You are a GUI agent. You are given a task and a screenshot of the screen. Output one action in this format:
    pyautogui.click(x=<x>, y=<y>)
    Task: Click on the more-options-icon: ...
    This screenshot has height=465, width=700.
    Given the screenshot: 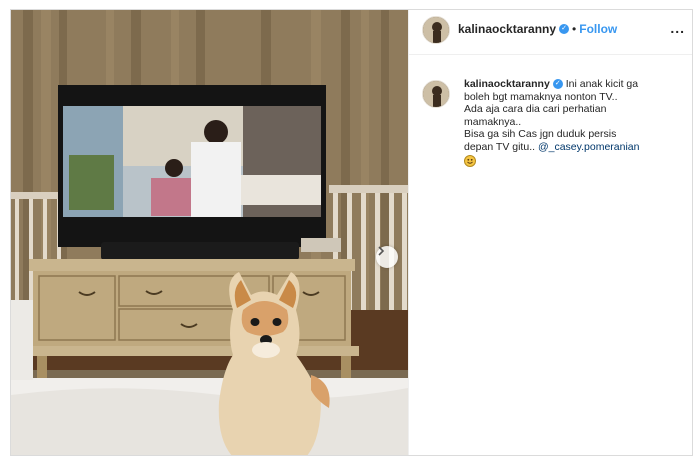 What is the action you would take?
    pyautogui.click(x=677, y=28)
    